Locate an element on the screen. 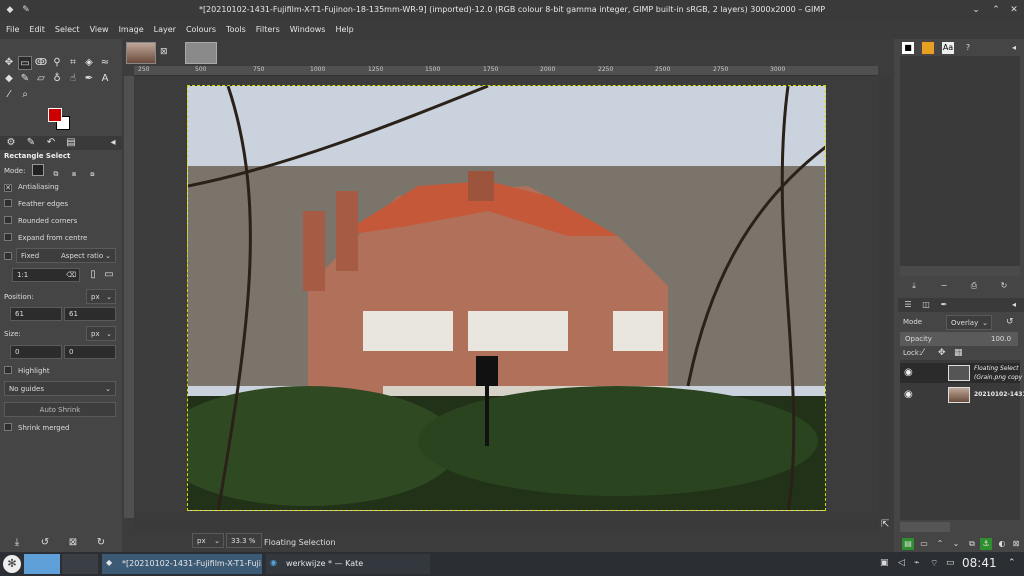 This screenshot has width=1024, height=576. zoom-combo: 33.3 % is located at coordinates (244, 540).